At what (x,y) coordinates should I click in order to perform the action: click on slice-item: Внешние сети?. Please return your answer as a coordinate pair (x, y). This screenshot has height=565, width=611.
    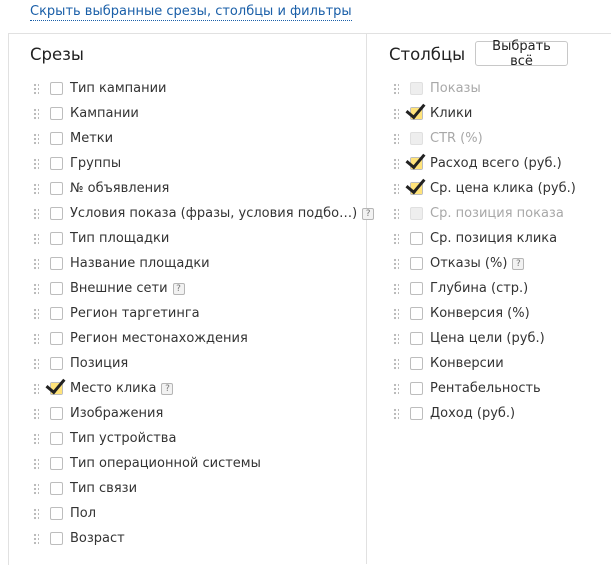
    Looking at the image, I should click on (203, 288).